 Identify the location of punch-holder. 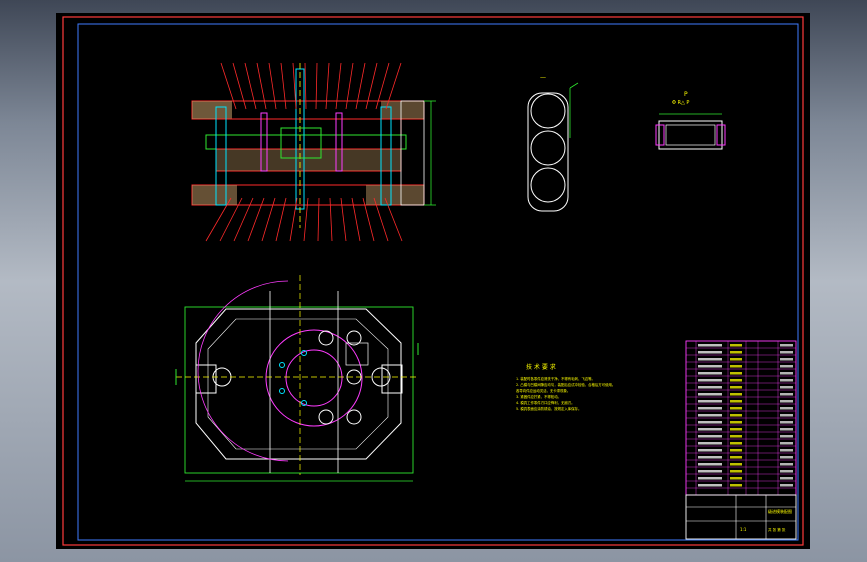
(308, 127).